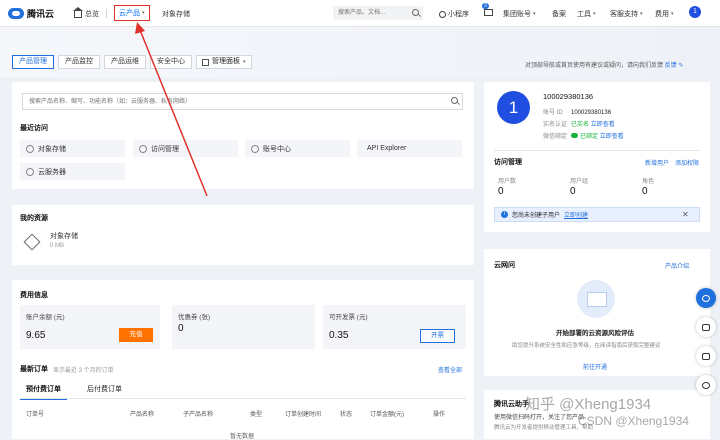 This screenshot has height=440, width=720. I want to click on zhihu-watermark: 知乎 @Xheng1934, so click(588, 404).